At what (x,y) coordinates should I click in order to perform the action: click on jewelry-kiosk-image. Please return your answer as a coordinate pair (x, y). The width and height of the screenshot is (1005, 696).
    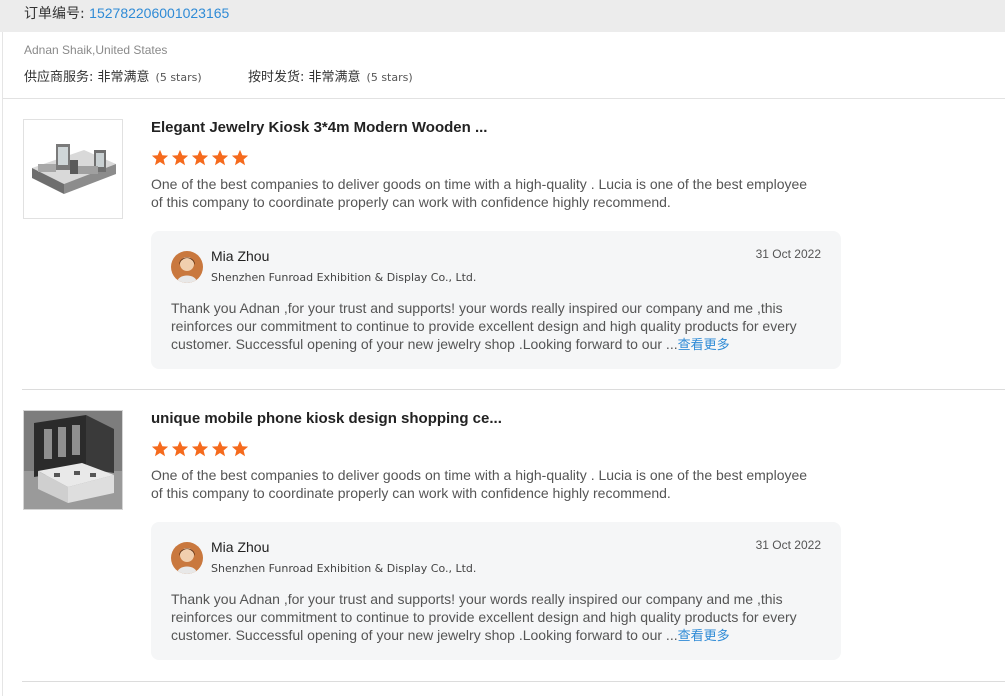
    Looking at the image, I should click on (73, 169).